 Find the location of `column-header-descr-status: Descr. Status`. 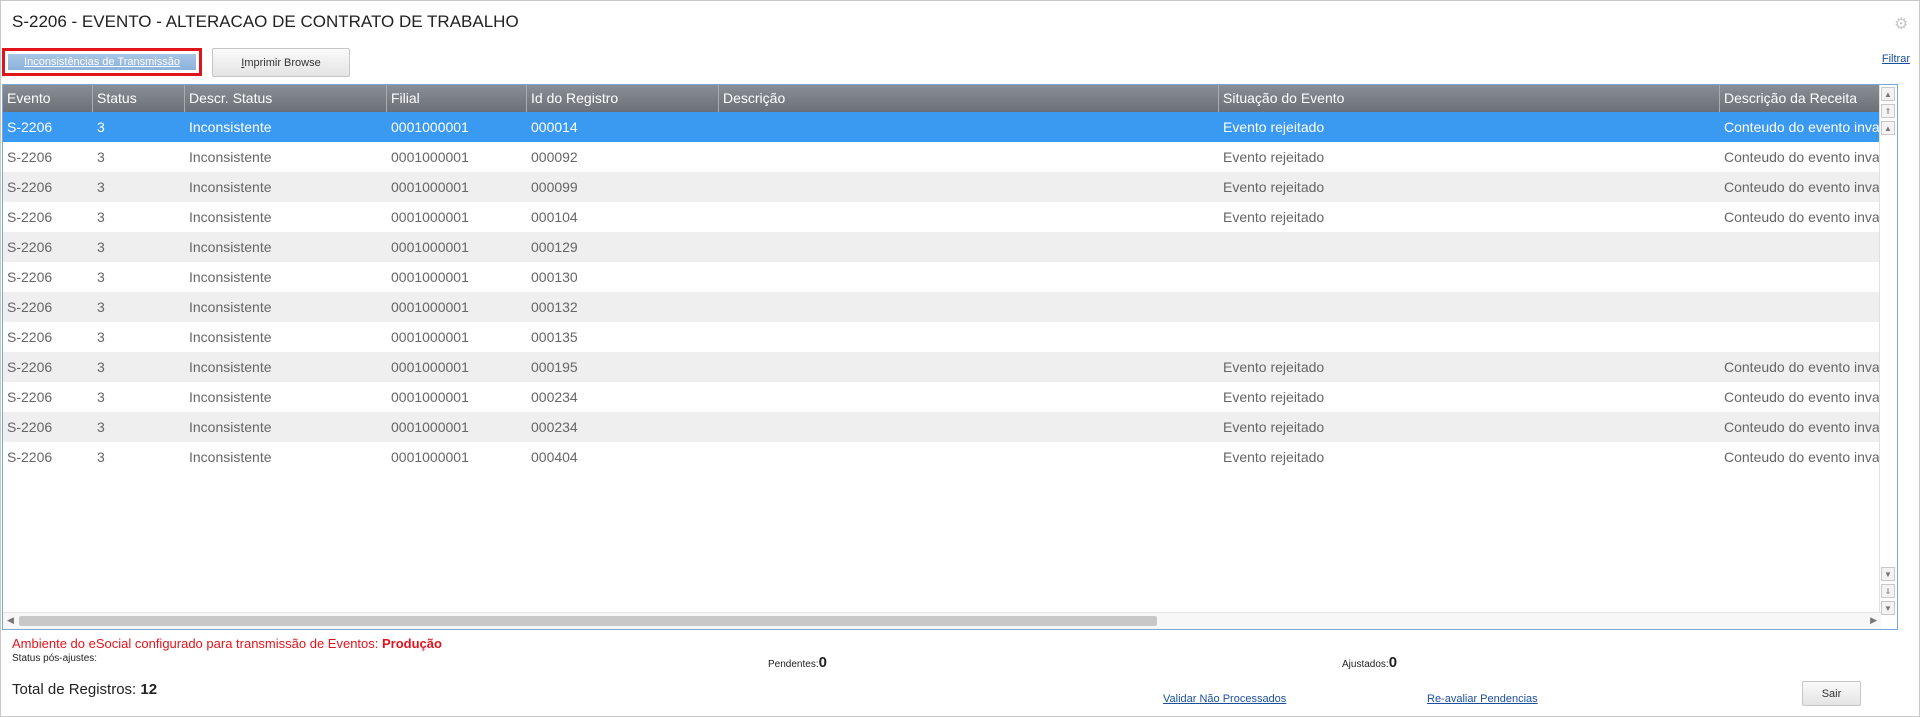

column-header-descr-status: Descr. Status is located at coordinates (286, 98).